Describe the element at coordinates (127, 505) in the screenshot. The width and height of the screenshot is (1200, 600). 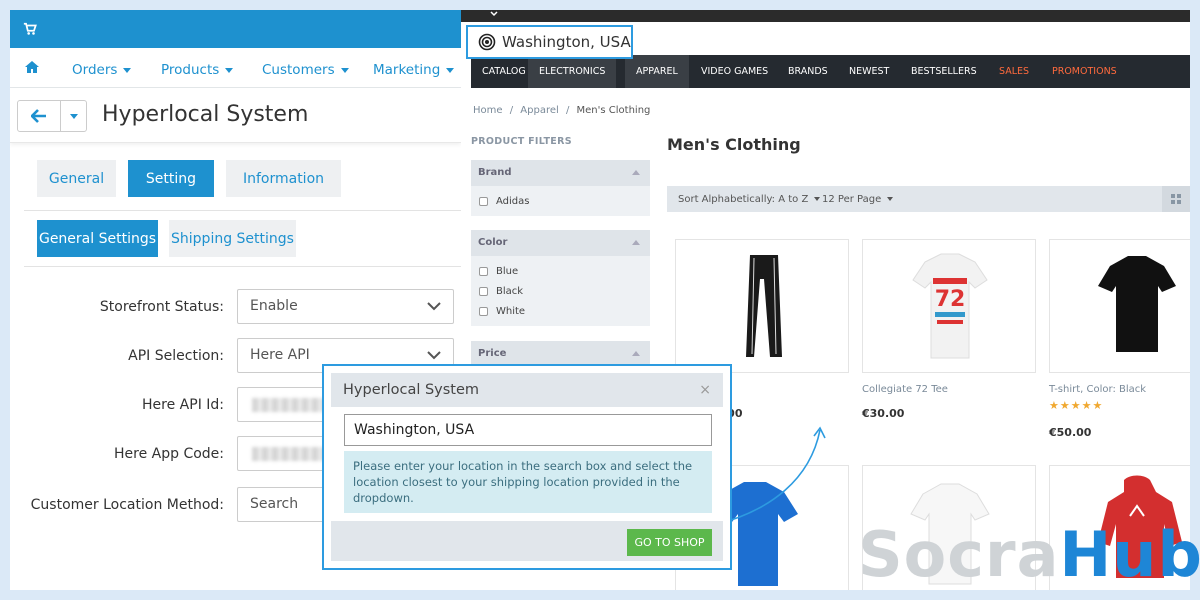
I see `customer-location-method-label: Customer Location Method:` at that location.